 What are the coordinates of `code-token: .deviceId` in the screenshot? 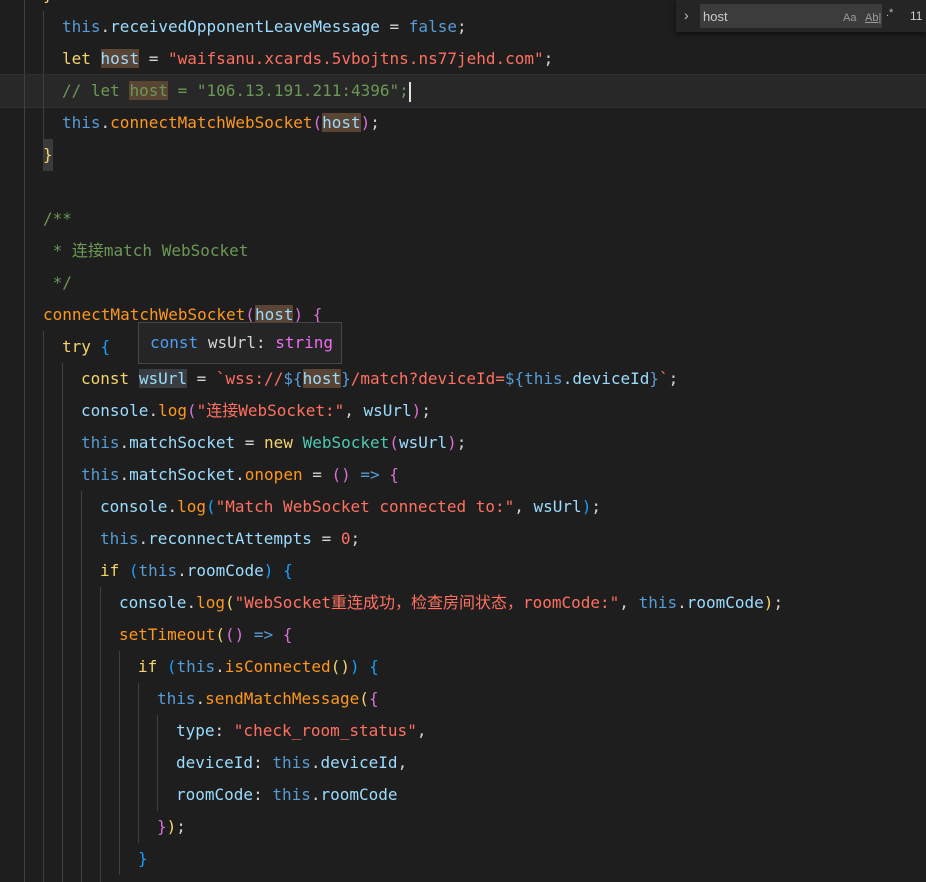 It's located at (606, 378).